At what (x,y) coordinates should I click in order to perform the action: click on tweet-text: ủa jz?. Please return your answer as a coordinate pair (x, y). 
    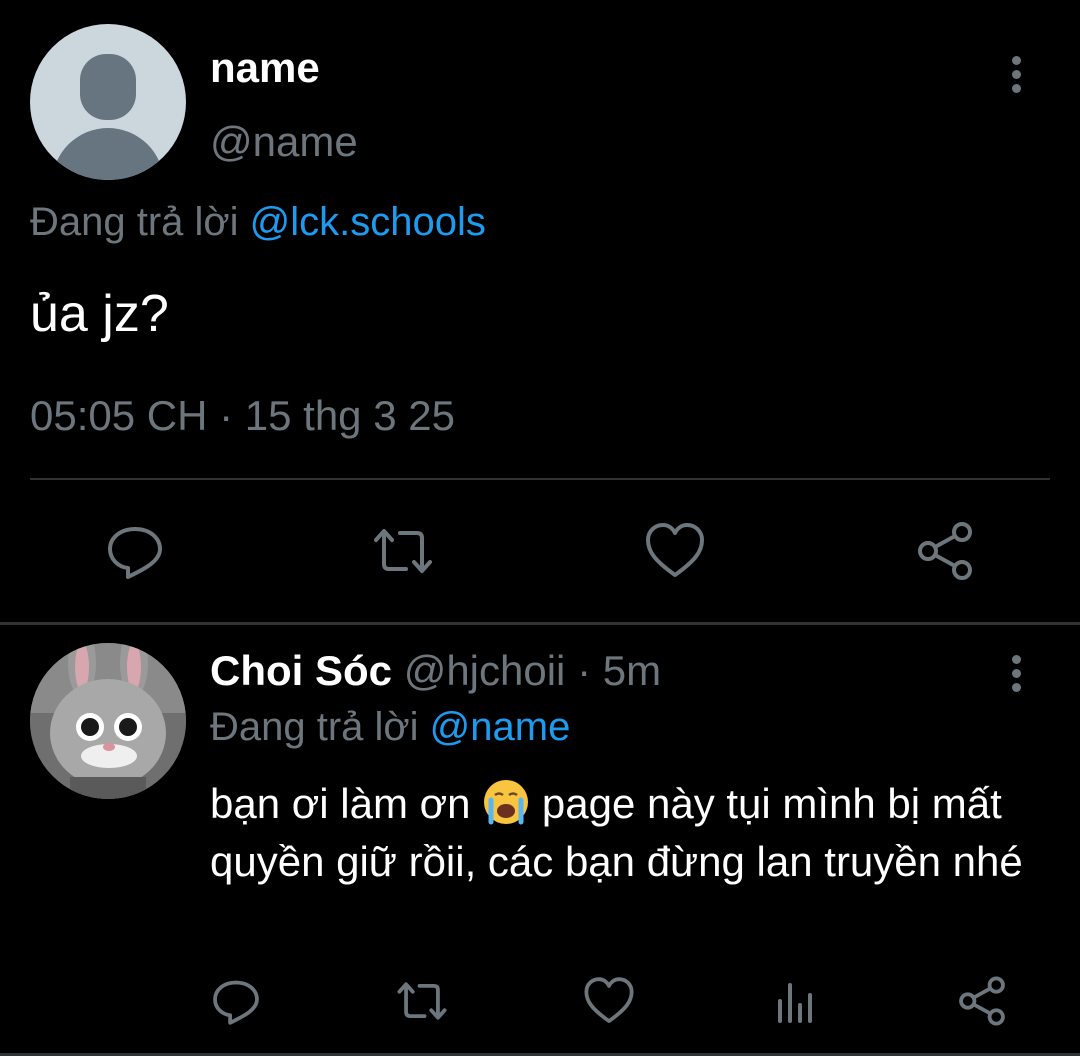
    Looking at the image, I should click on (99, 314).